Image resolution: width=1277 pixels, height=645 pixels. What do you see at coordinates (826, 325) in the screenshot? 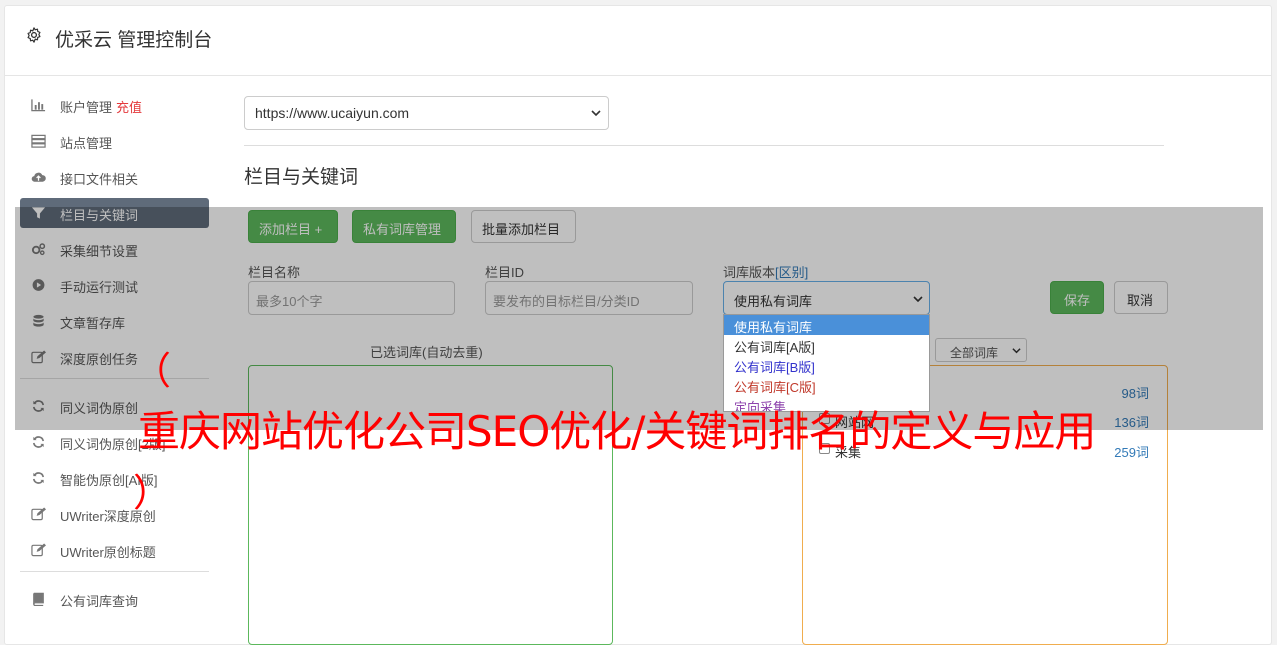
I see `dropdown-option: 使用私有词库` at bounding box center [826, 325].